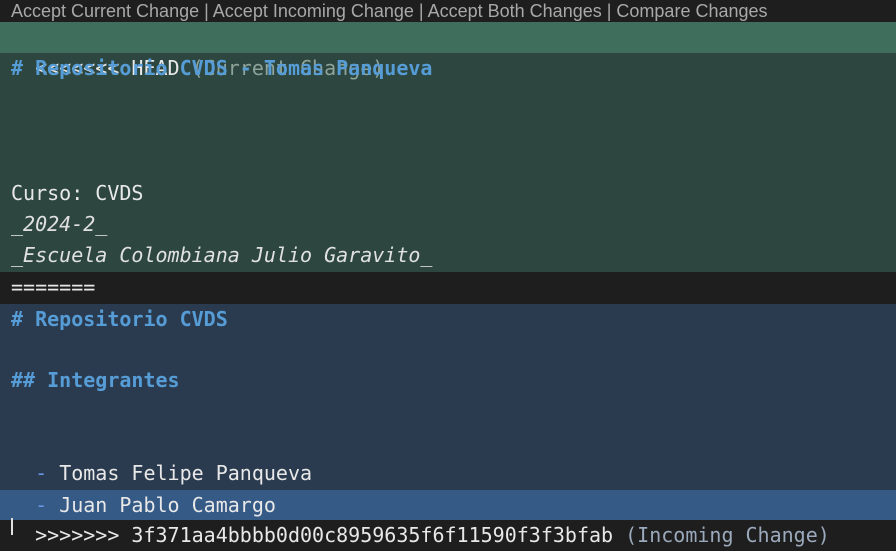 This screenshot has height=551, width=896. What do you see at coordinates (727, 535) in the screenshot?
I see `incoming-change-hint: (Incoming Change)` at bounding box center [727, 535].